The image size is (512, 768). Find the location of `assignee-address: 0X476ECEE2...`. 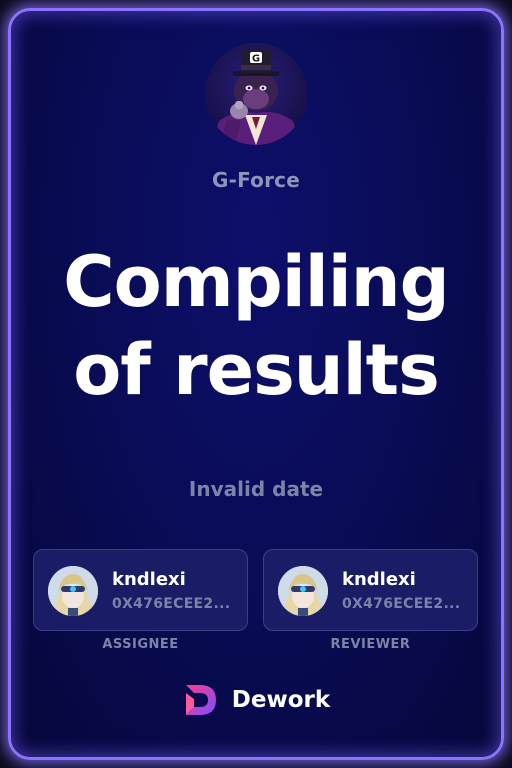

assignee-address: 0X476ECEE2... is located at coordinates (171, 604).